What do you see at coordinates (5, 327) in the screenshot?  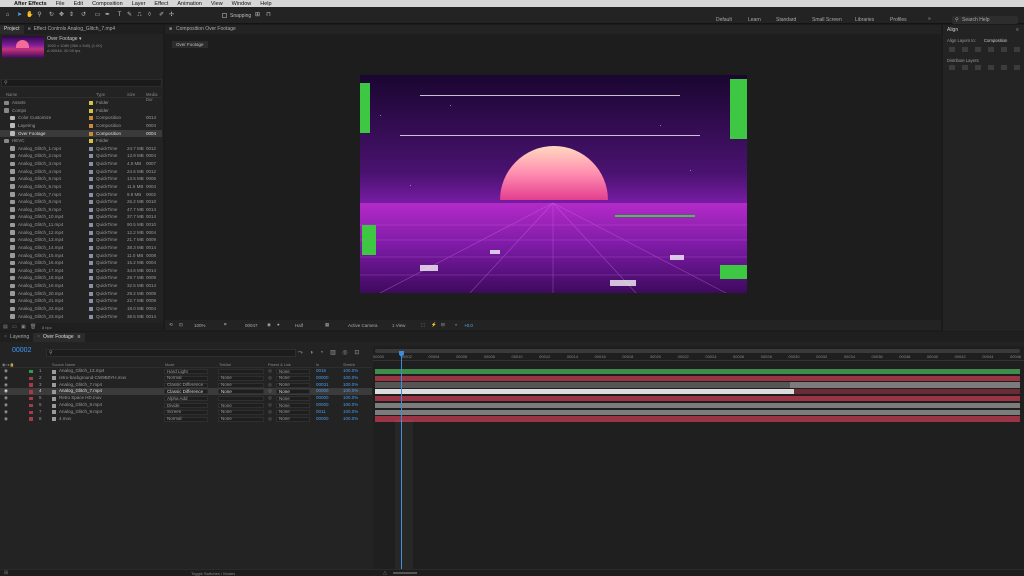 I see `interpret-footage-icon: ▤` at bounding box center [5, 327].